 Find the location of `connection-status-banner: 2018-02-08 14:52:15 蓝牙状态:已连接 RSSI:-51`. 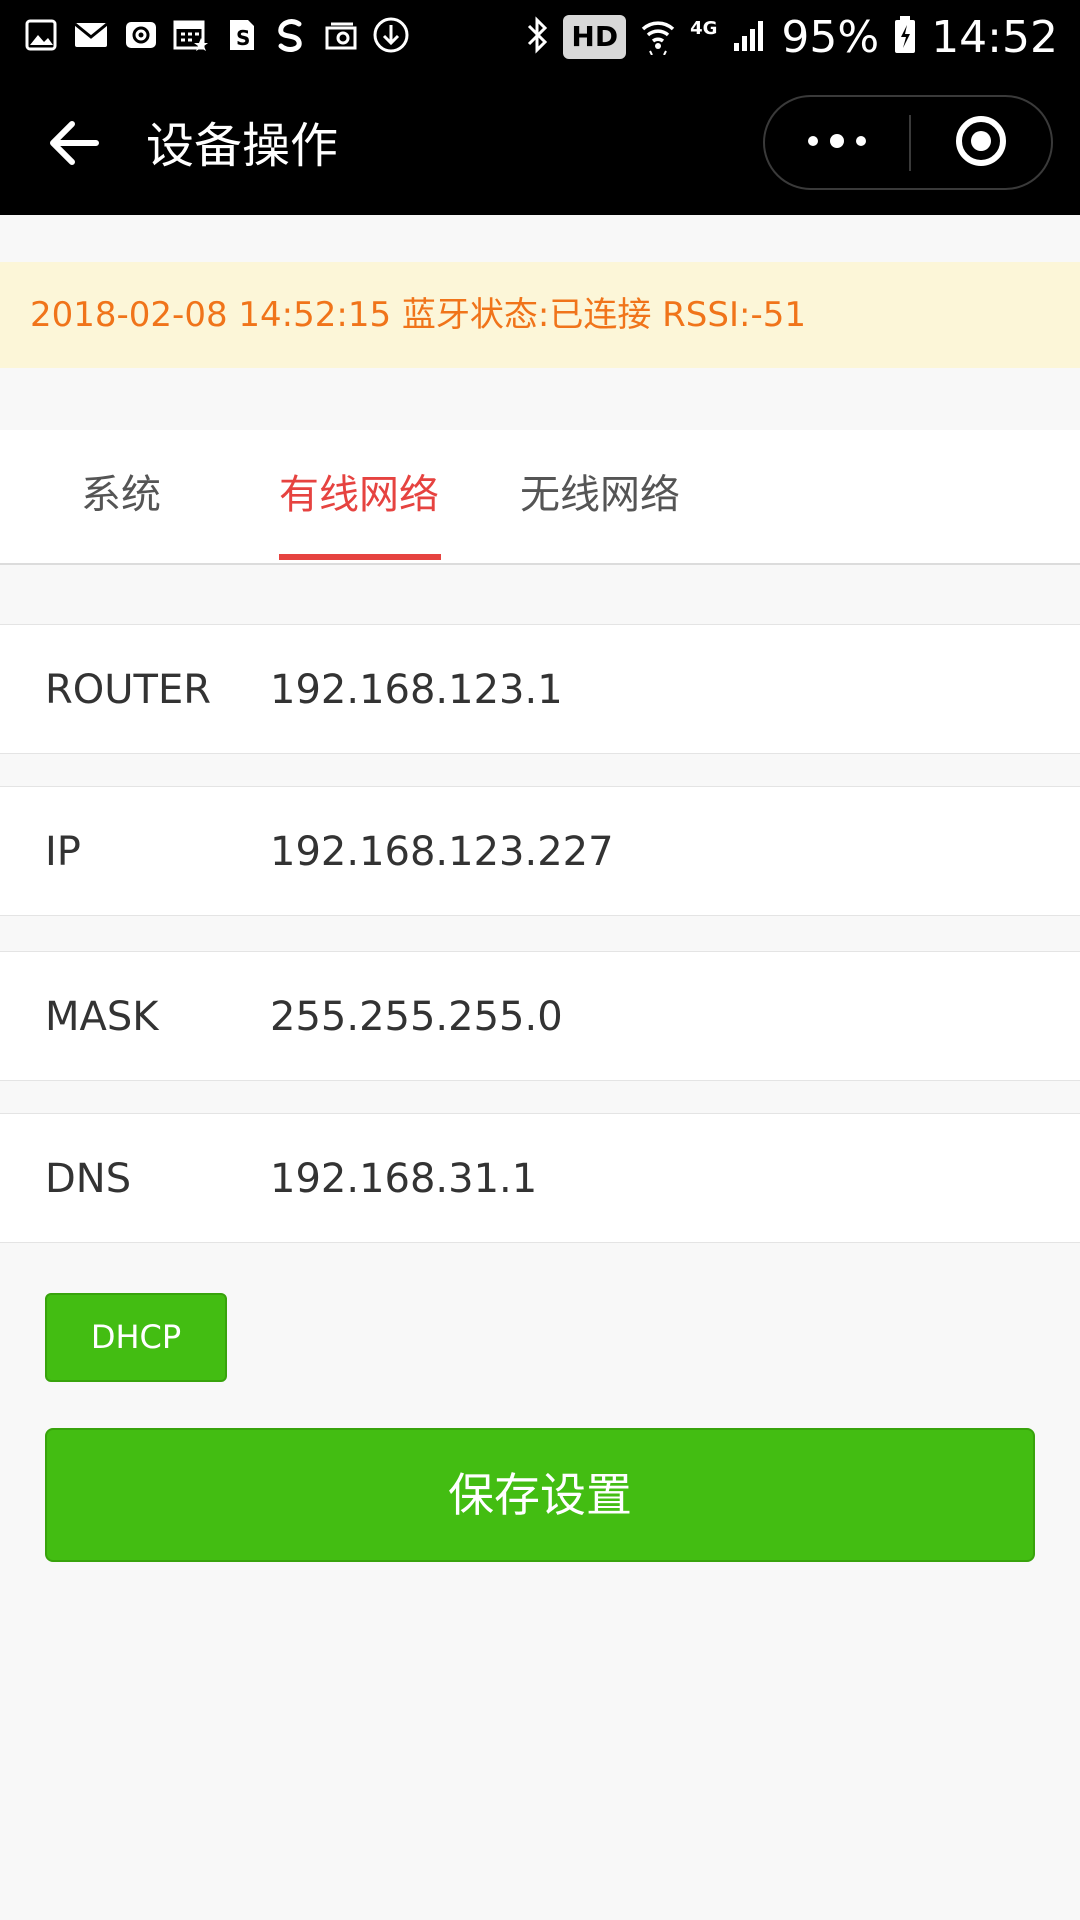

connection-status-banner: 2018-02-08 14:52:15 蓝牙状态:已连接 RSSI:-51 is located at coordinates (540, 315).